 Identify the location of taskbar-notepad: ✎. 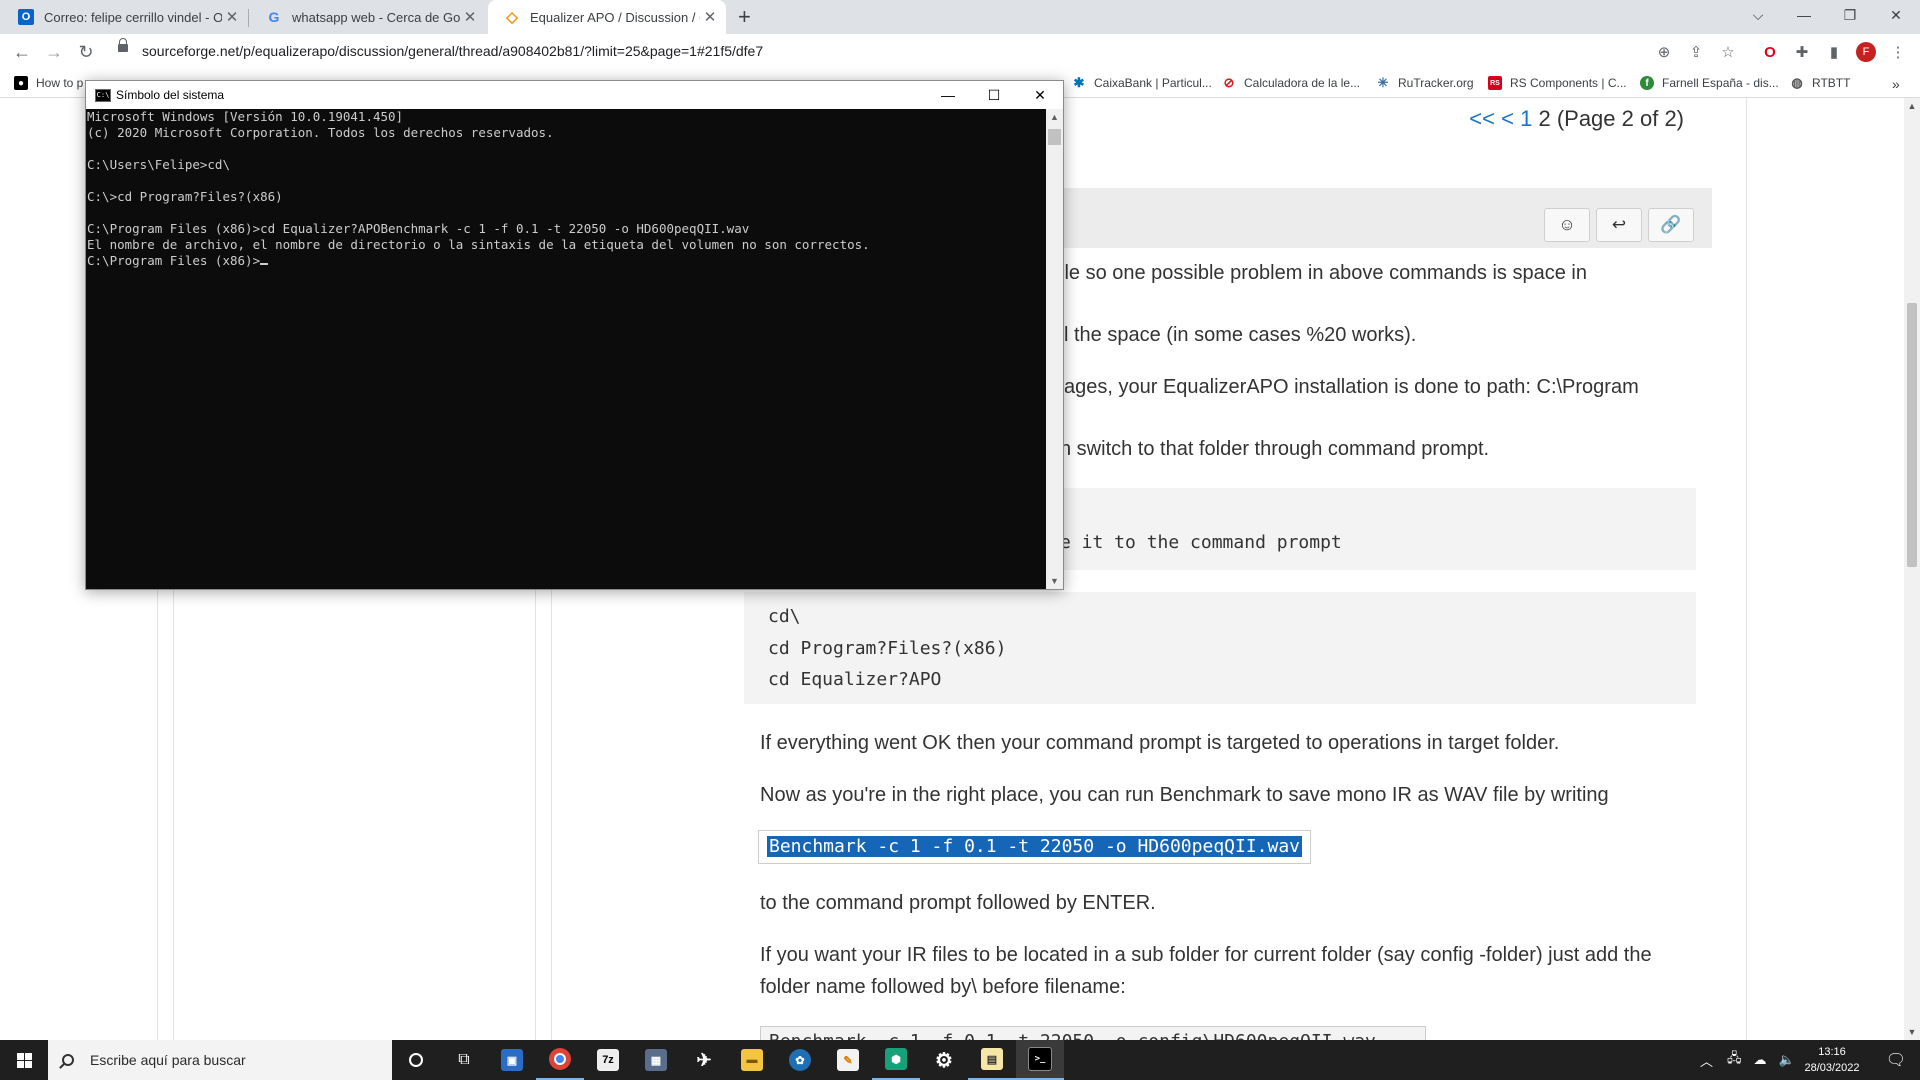
(848, 1060).